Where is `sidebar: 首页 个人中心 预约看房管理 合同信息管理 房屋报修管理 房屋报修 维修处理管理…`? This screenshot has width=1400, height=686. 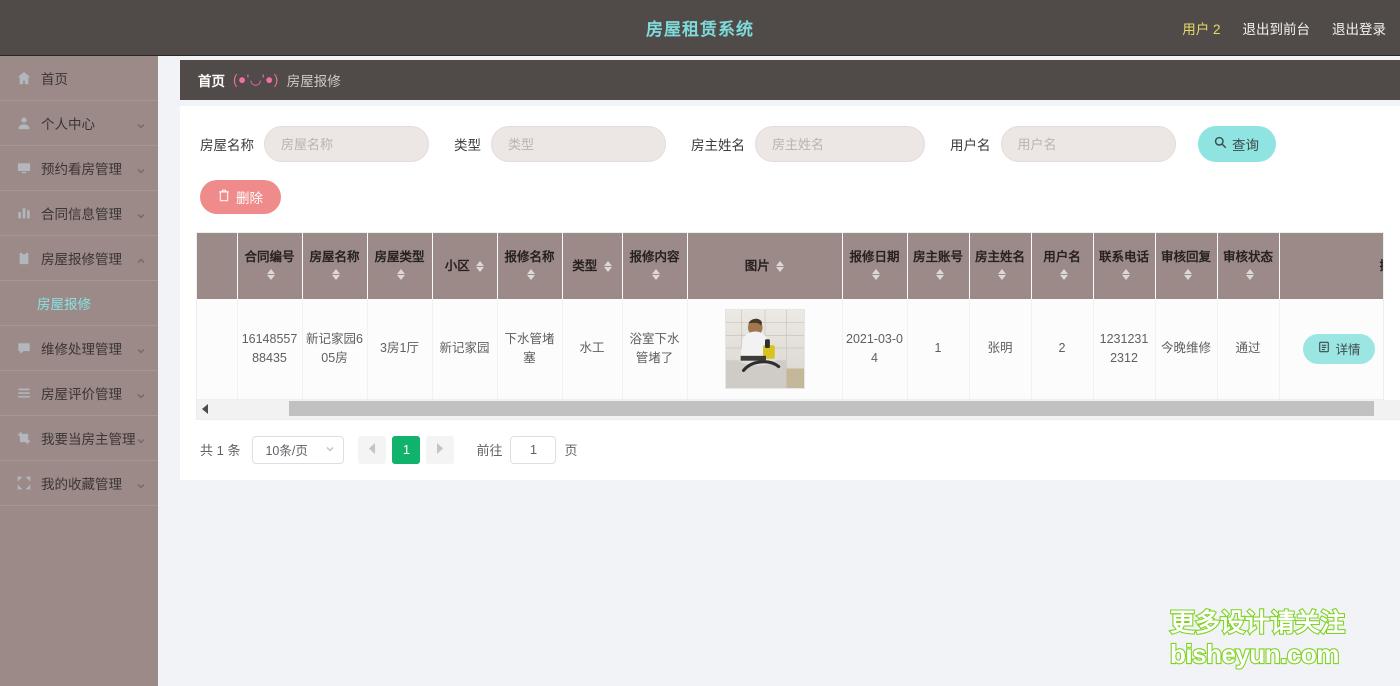
sidebar: 首页 个人中心 预约看房管理 合同信息管理 房屋报修管理 房屋报修 维修处理管理… is located at coordinates (79, 371).